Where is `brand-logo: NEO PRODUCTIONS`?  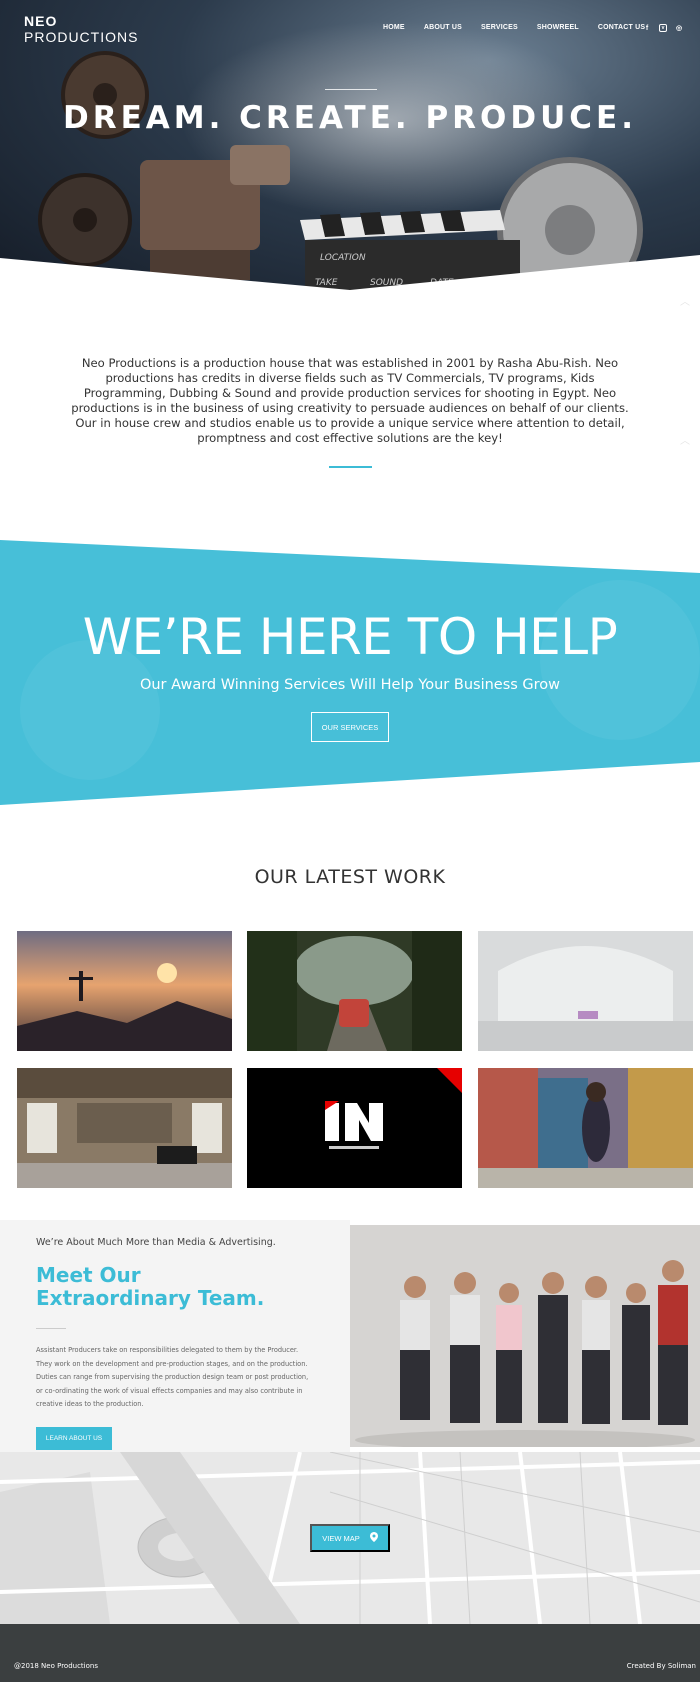 brand-logo: NEO PRODUCTIONS is located at coordinates (81, 29).